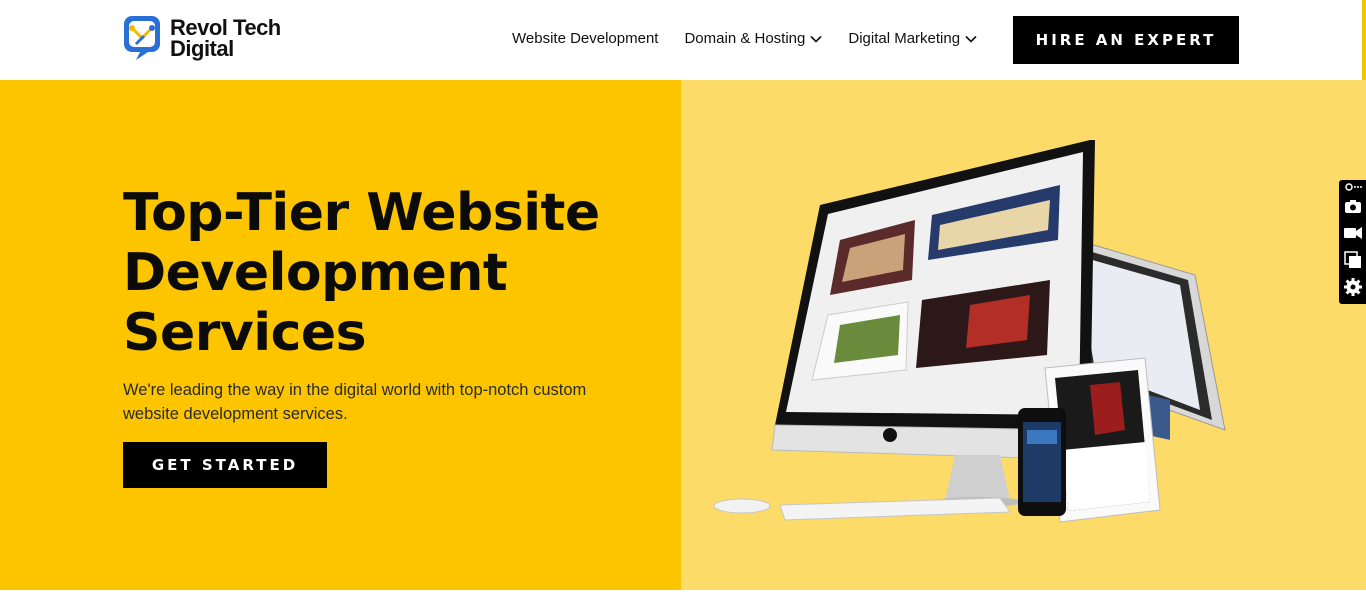 The width and height of the screenshot is (1366, 598). Describe the element at coordinates (1126, 40) in the screenshot. I see `hire-expert-button: HIRE AN EXPERT` at that location.